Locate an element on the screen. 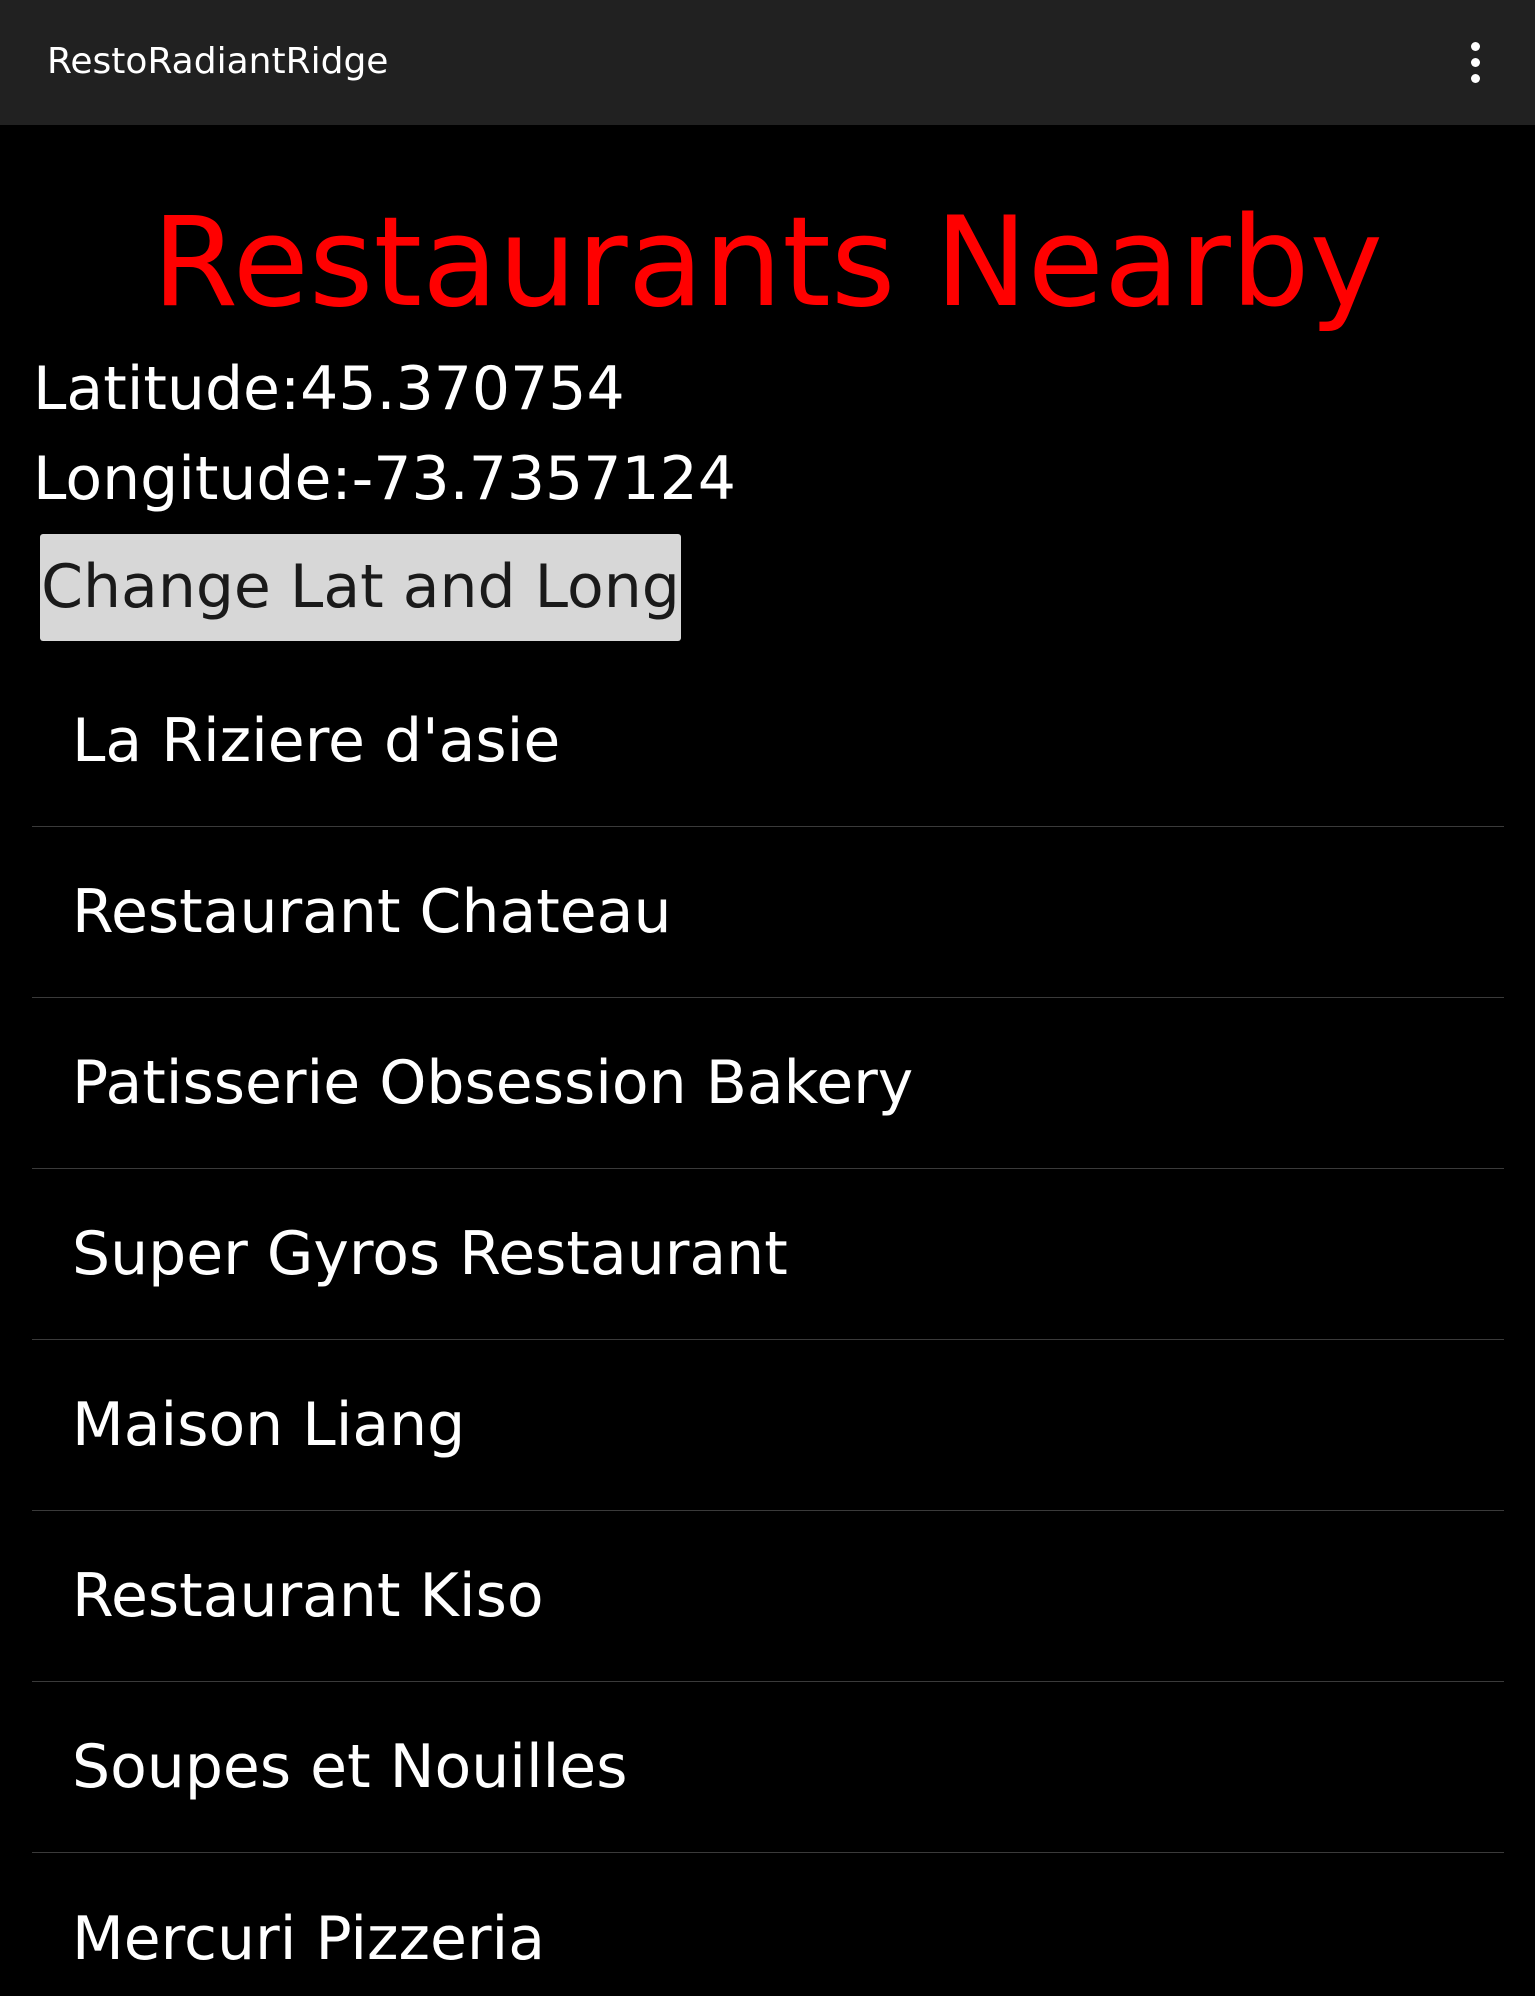  restaurant-list-item: Restaurant Kiso is located at coordinates (768, 1596).